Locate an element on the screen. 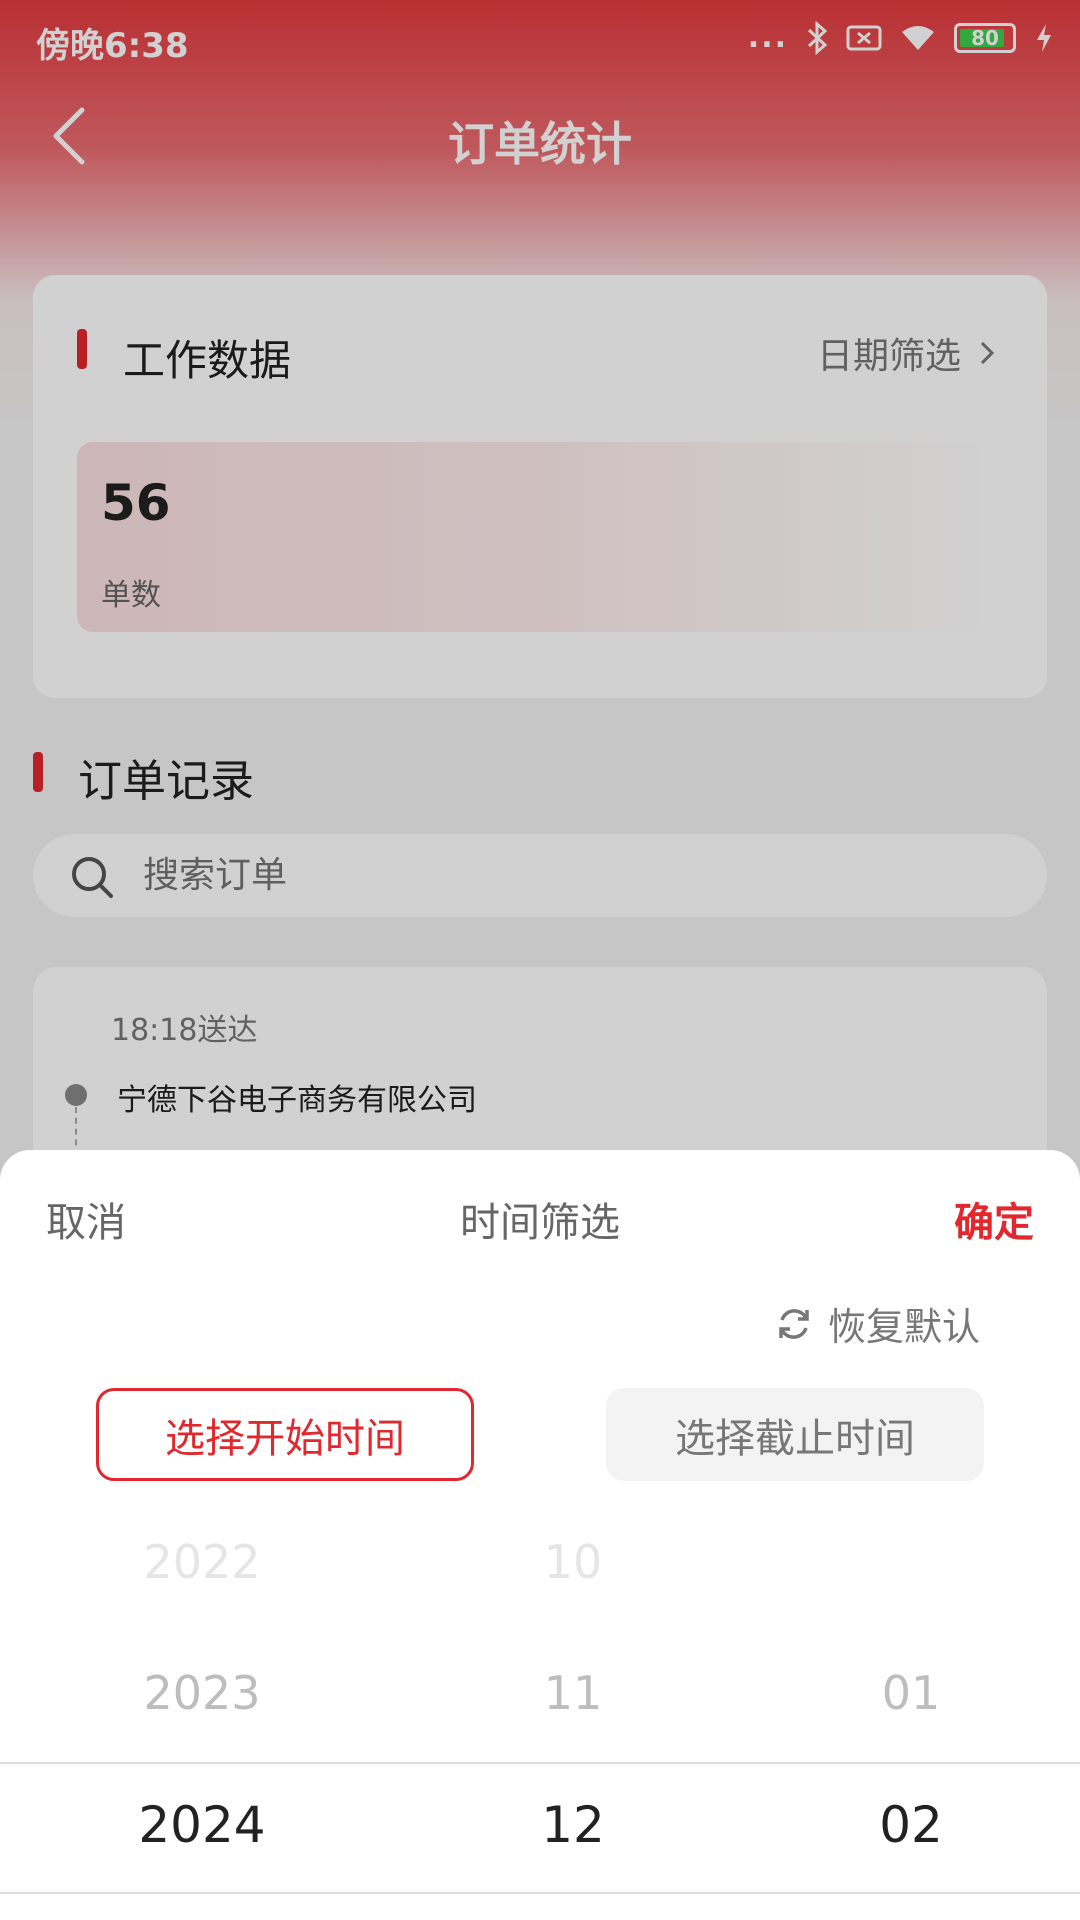  reset-default-button: 恢复默认 is located at coordinates (877, 1323).